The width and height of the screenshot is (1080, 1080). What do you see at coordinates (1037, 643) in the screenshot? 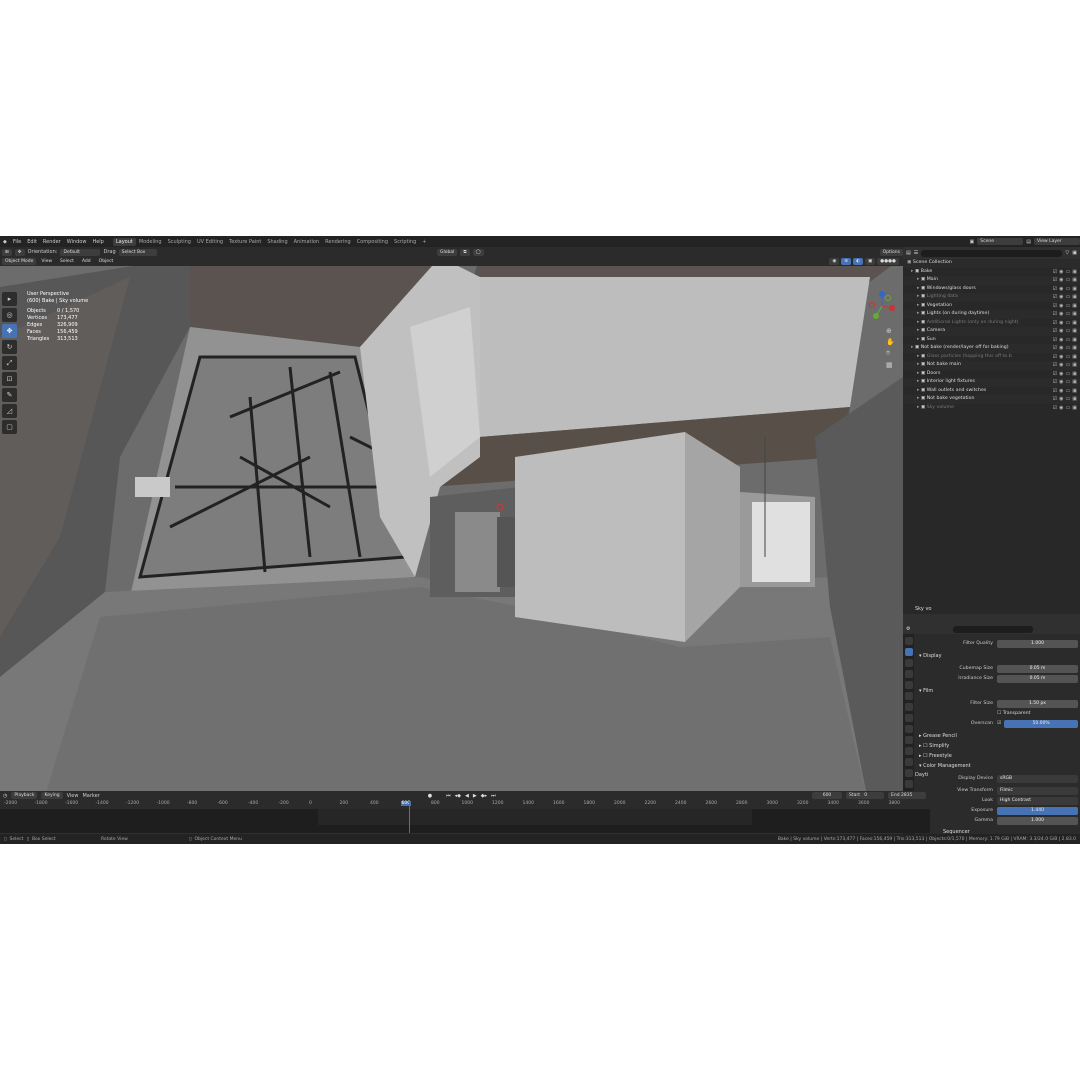
I see `filter-quality-field: 1.000` at bounding box center [1037, 643].